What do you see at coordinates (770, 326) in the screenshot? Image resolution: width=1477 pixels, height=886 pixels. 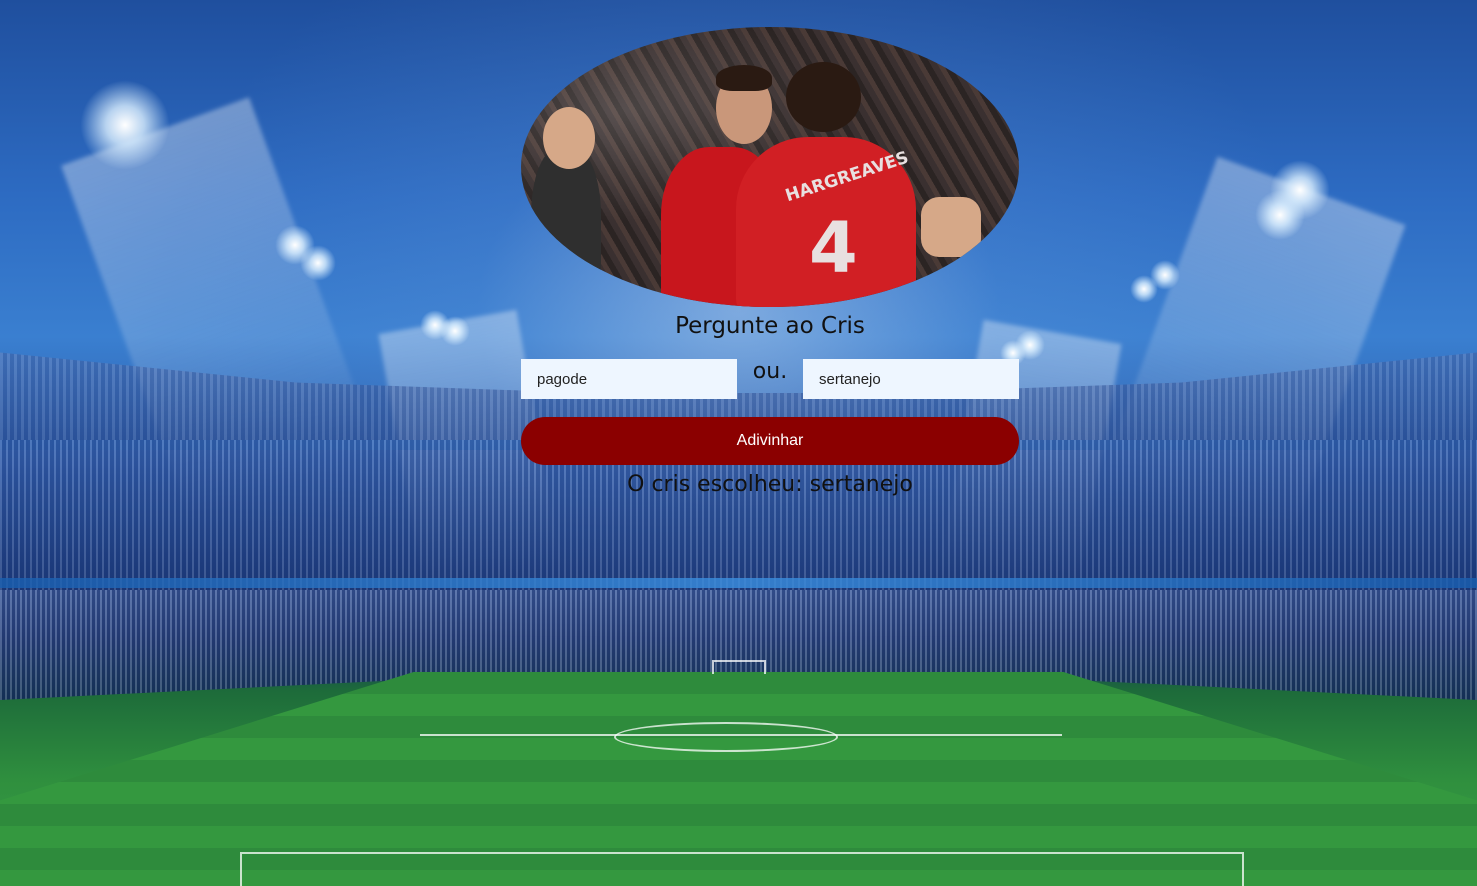 I see `page-title: Pergunte ao Cris` at bounding box center [770, 326].